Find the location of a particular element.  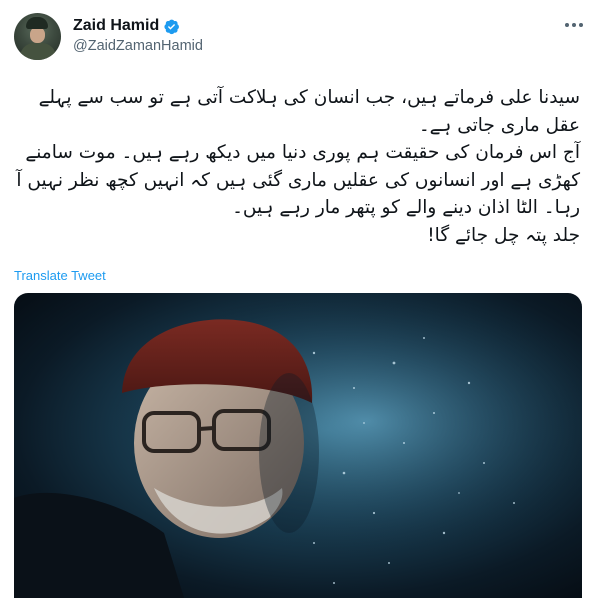

author-name-row: Zaid Hamid is located at coordinates (126, 26).